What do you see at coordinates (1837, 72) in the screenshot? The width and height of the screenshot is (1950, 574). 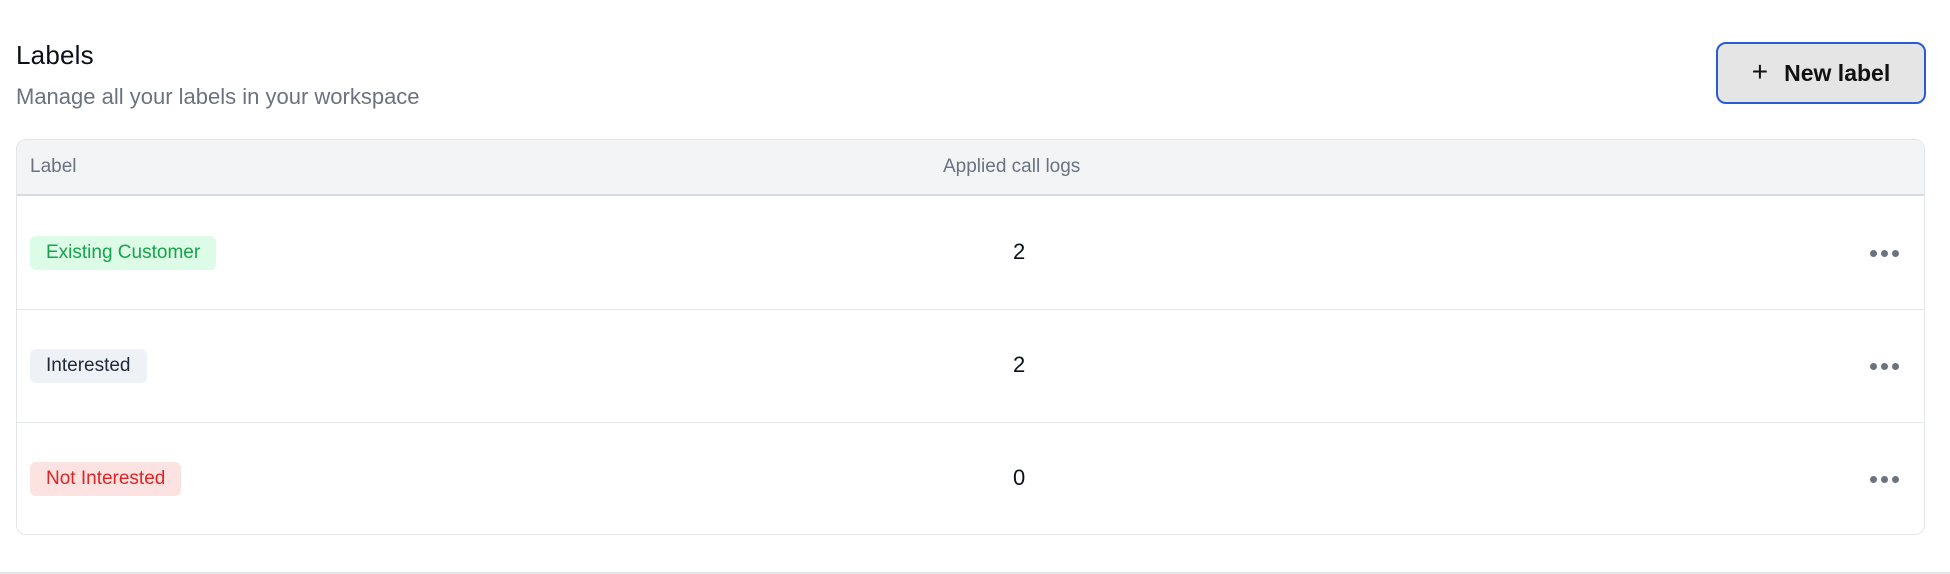 I see `new-label-button-text: New label` at bounding box center [1837, 72].